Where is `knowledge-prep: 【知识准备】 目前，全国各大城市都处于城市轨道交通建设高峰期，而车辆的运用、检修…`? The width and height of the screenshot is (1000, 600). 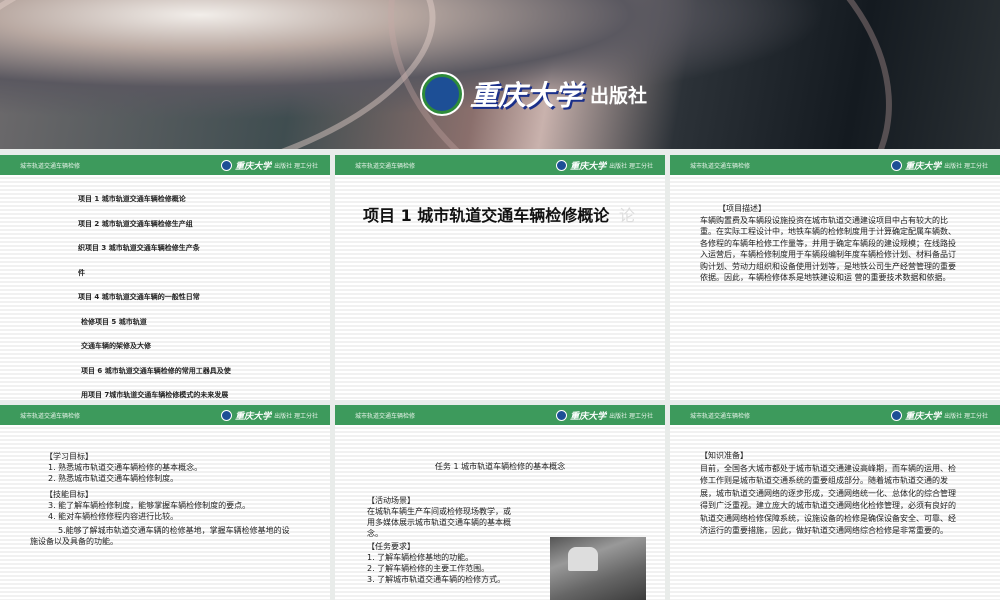
knowledge-prep: 【知识准备】 目前，全国各大城市都处于城市轨道交通建设高峰期，而车辆的运用、检修… is located at coordinates (835, 481).